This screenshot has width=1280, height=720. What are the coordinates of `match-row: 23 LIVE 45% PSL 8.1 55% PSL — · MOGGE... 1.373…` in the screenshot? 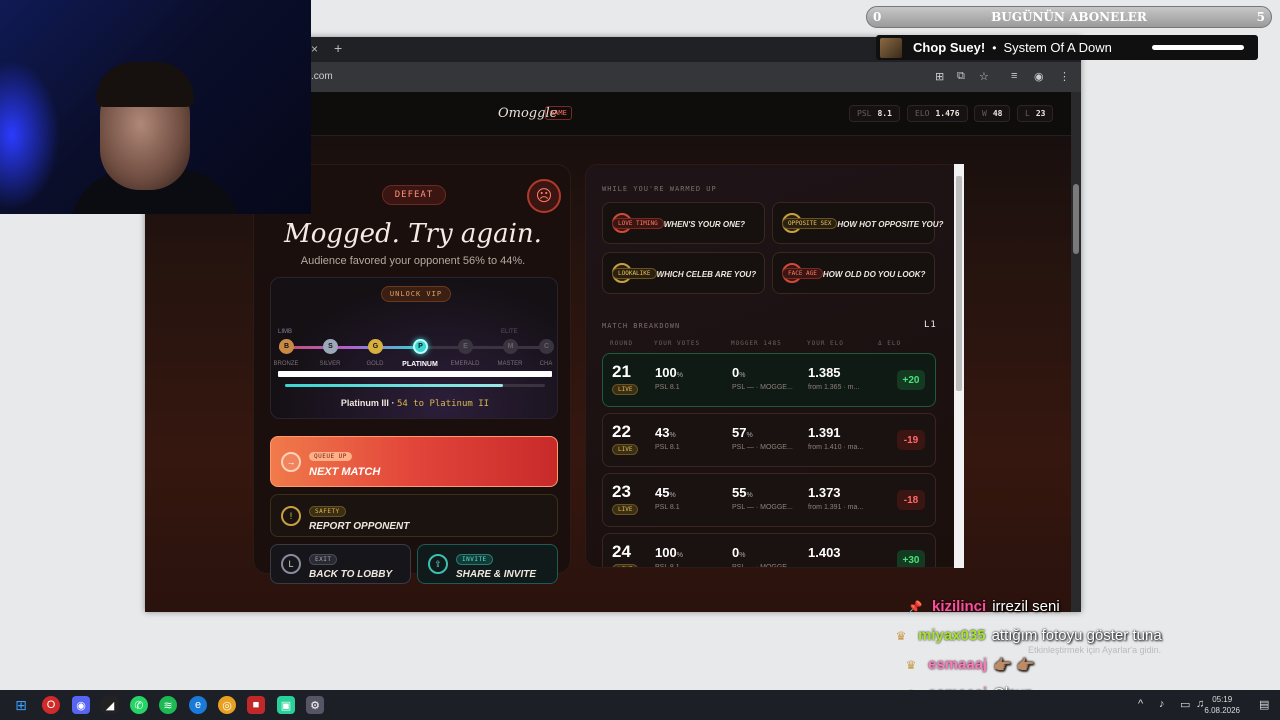 It's located at (769, 500).